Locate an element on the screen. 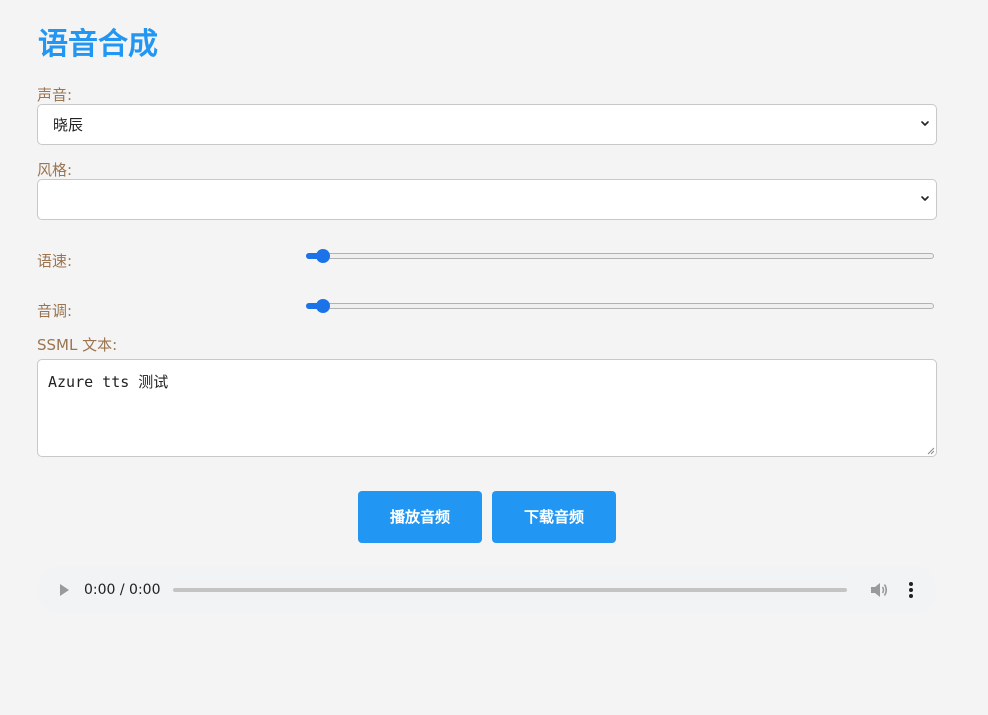  pitch-label: 音调: is located at coordinates (55, 311).